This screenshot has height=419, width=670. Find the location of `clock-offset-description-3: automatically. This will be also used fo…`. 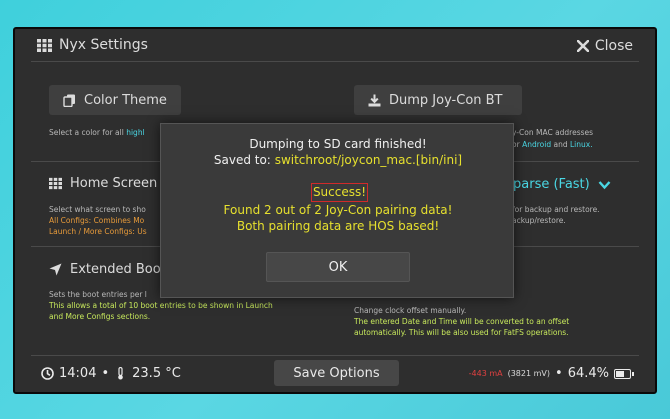

clock-offset-description-3: automatically. This will be also used fo… is located at coordinates (461, 332).